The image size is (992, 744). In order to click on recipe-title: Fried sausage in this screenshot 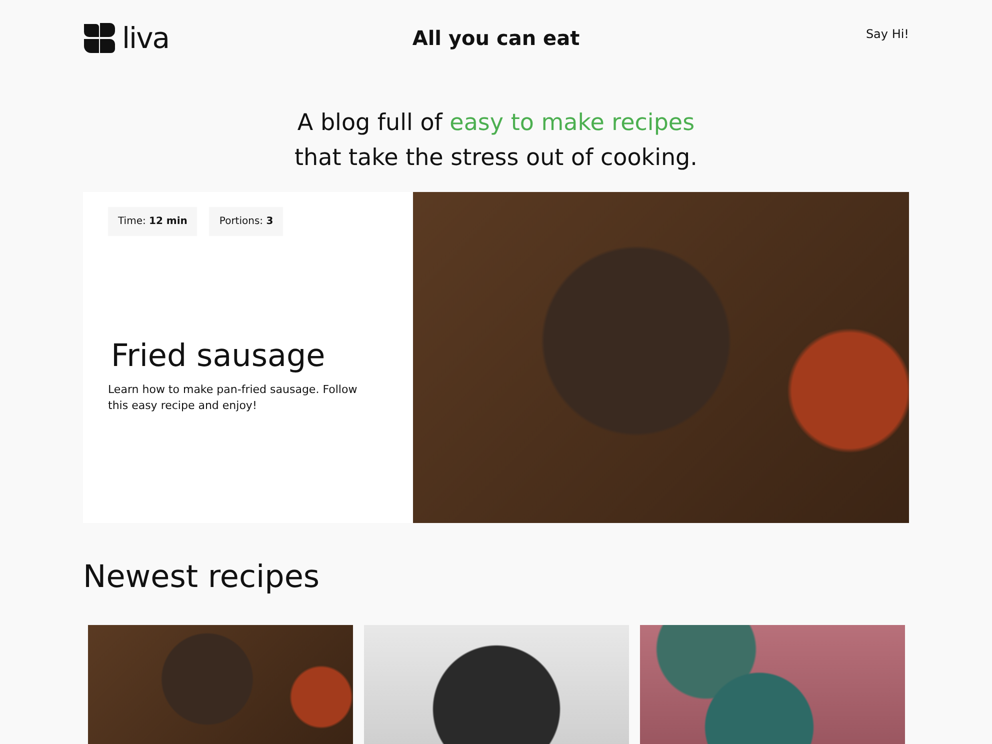, I will do `click(218, 356)`.